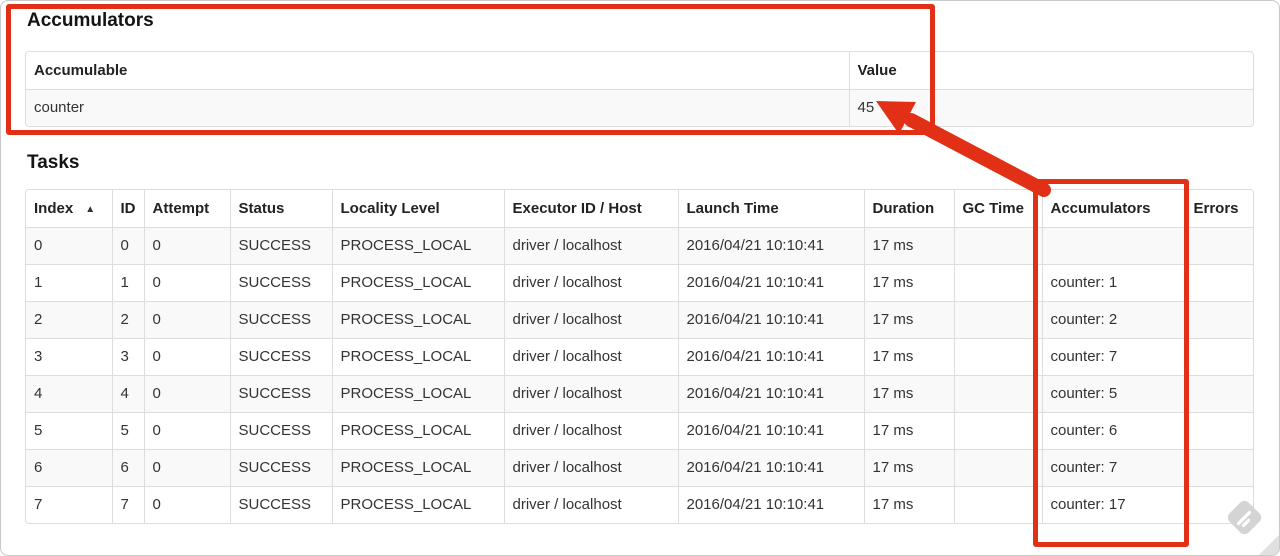 The height and width of the screenshot is (556, 1280). I want to click on index-cell: 7, so click(69, 504).